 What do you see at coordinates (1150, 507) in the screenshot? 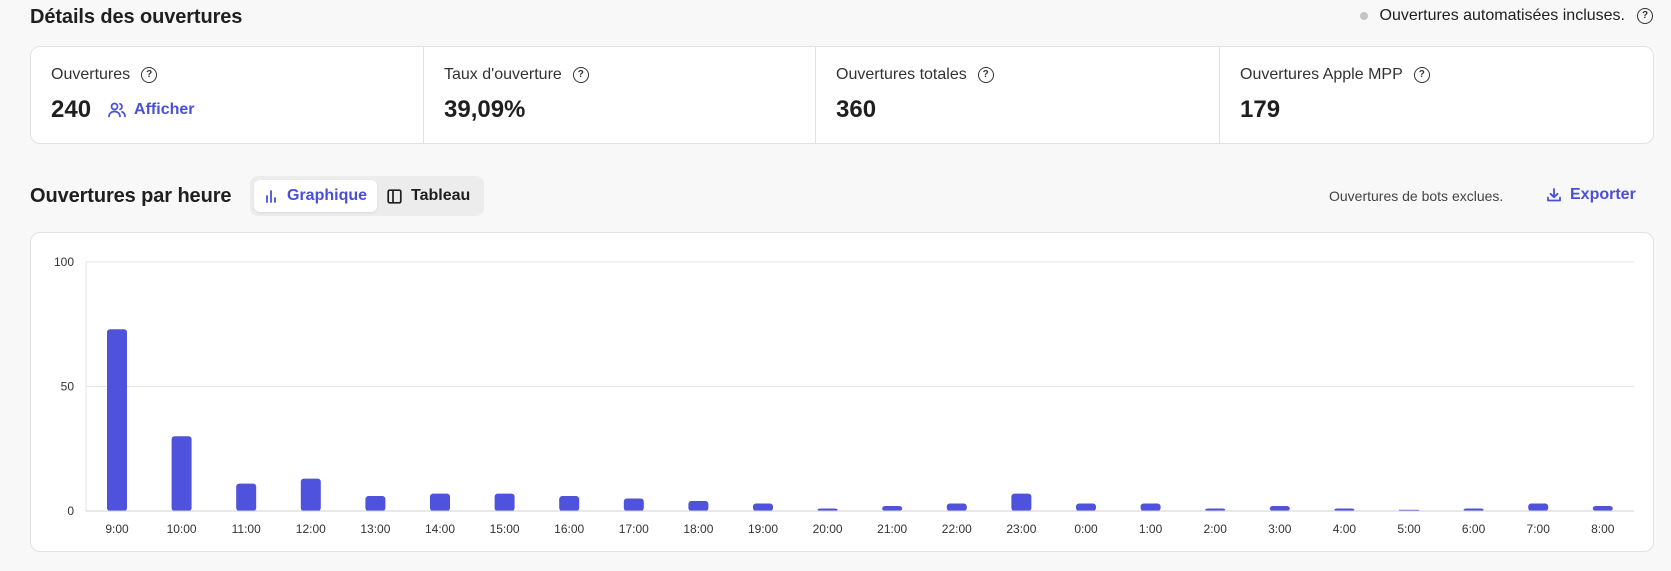
I see `bar-1:00` at bounding box center [1150, 507].